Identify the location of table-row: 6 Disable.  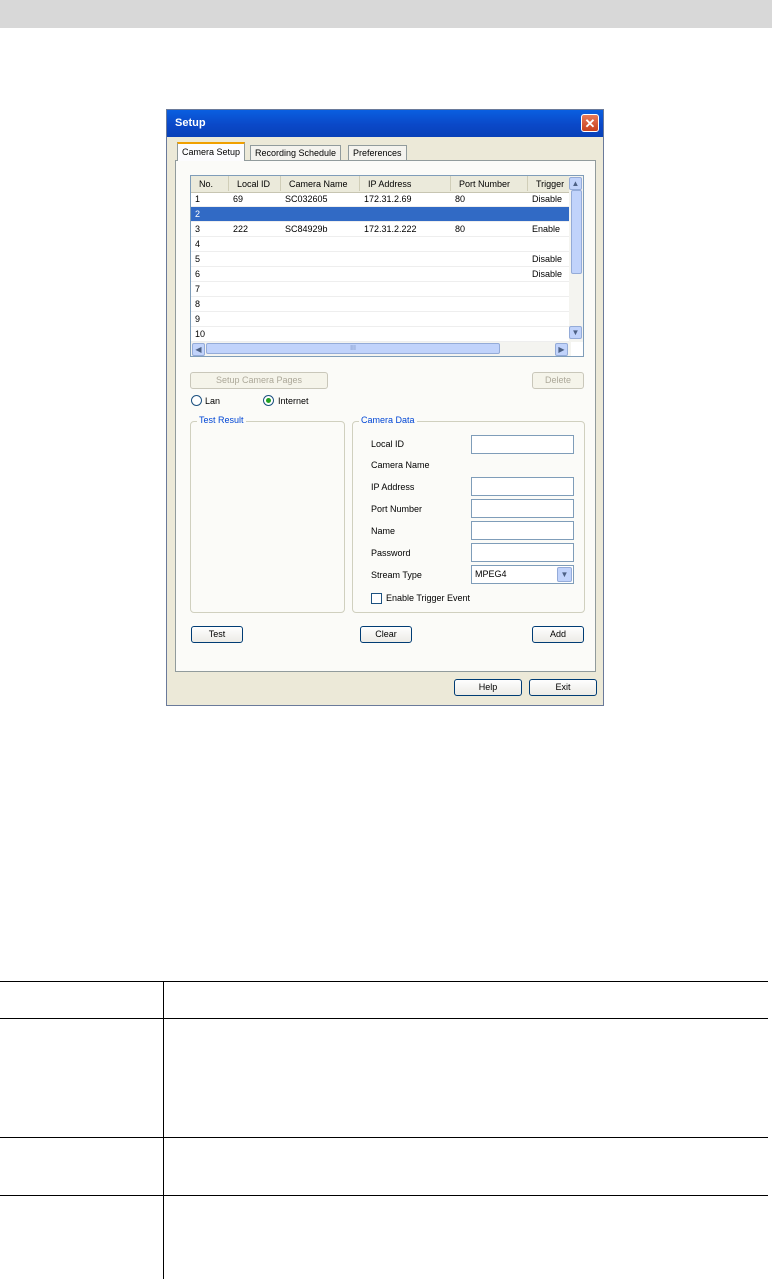
(381, 274).